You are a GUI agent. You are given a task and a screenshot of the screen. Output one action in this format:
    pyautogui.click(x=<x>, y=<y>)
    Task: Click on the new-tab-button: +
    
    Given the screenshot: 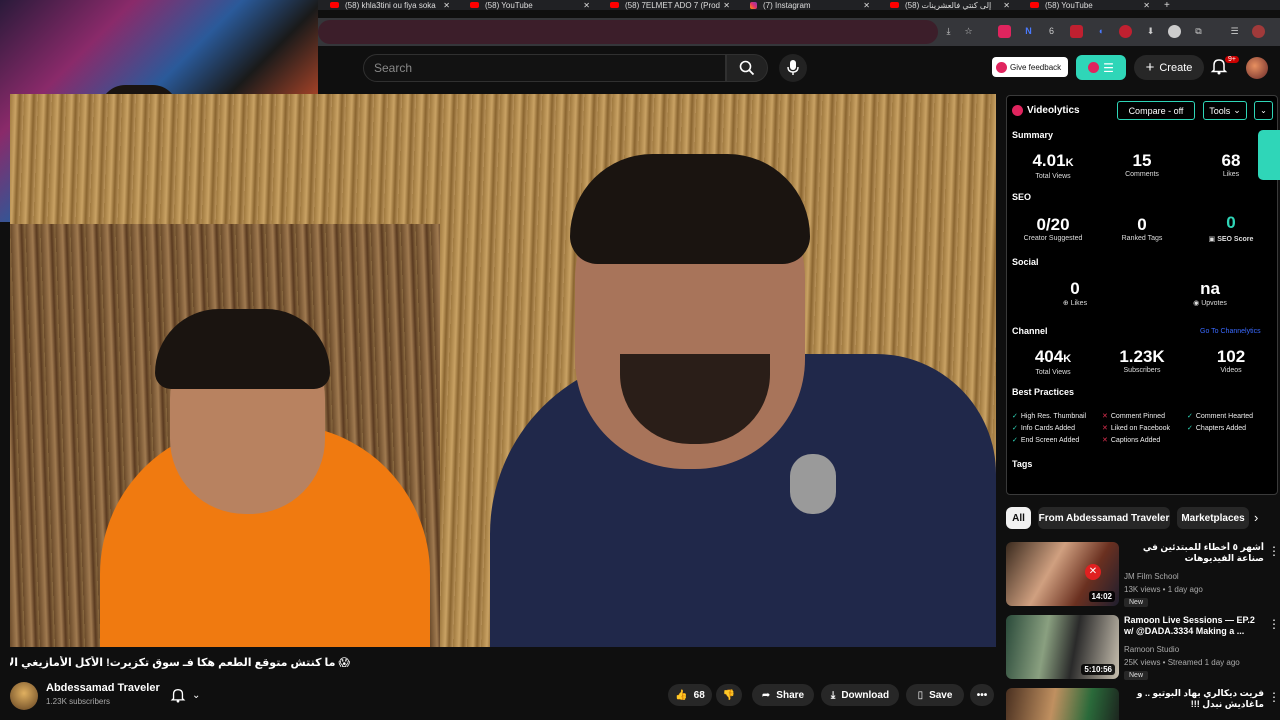 What is the action you would take?
    pyautogui.click(x=1167, y=5)
    